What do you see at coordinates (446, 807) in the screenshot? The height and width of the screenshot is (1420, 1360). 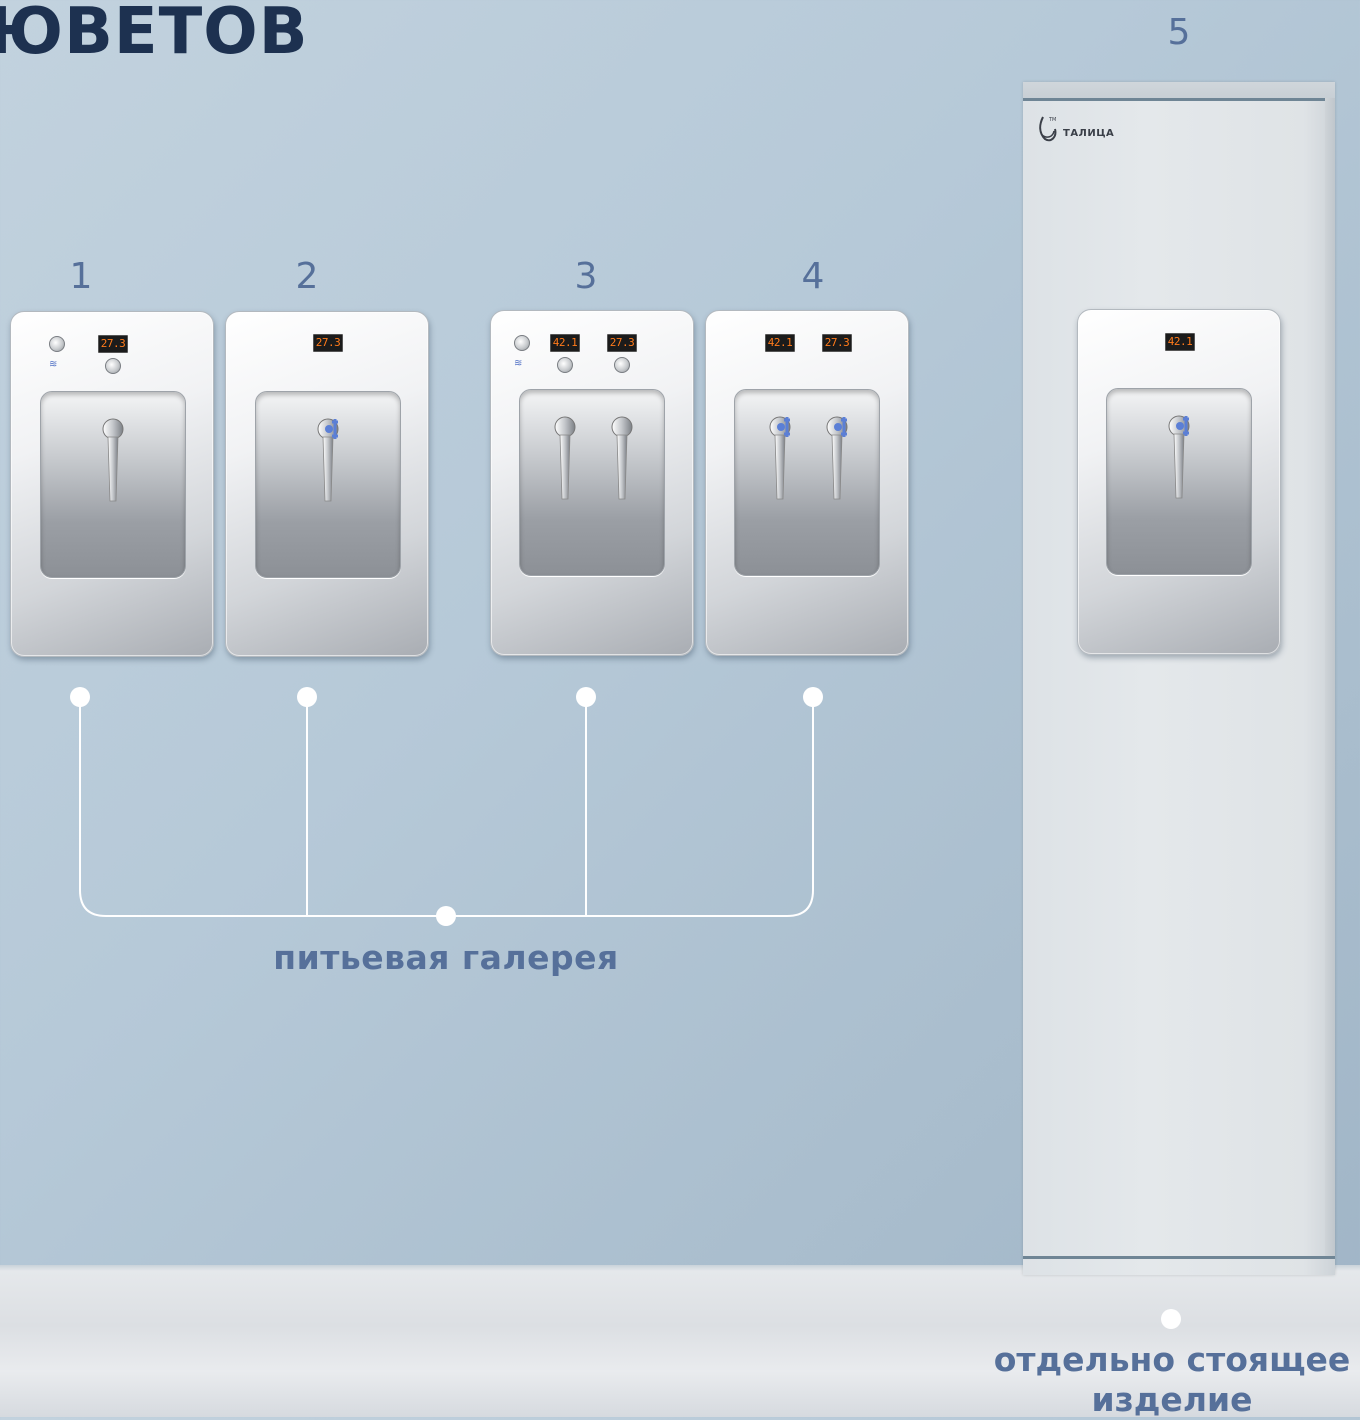 I see `gallery-connector` at bounding box center [446, 807].